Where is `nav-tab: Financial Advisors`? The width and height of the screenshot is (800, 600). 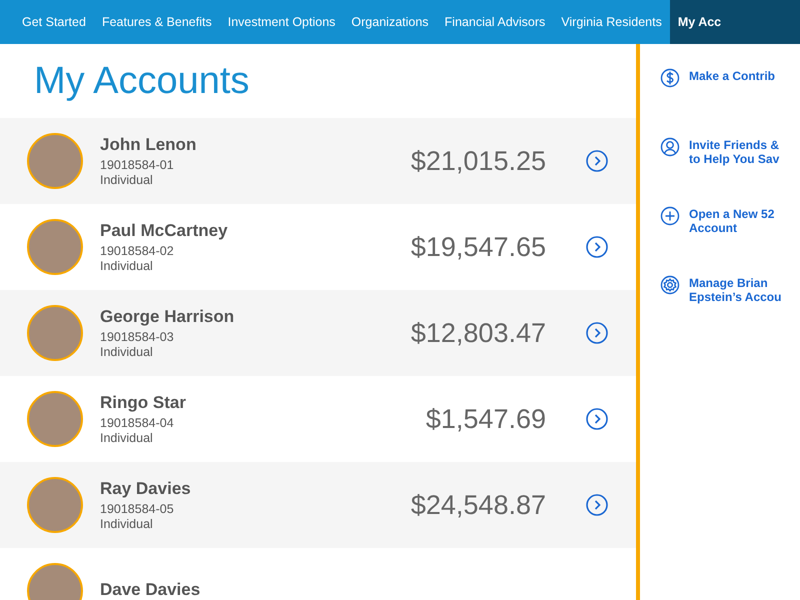
nav-tab: Financial Advisors is located at coordinates (495, 22).